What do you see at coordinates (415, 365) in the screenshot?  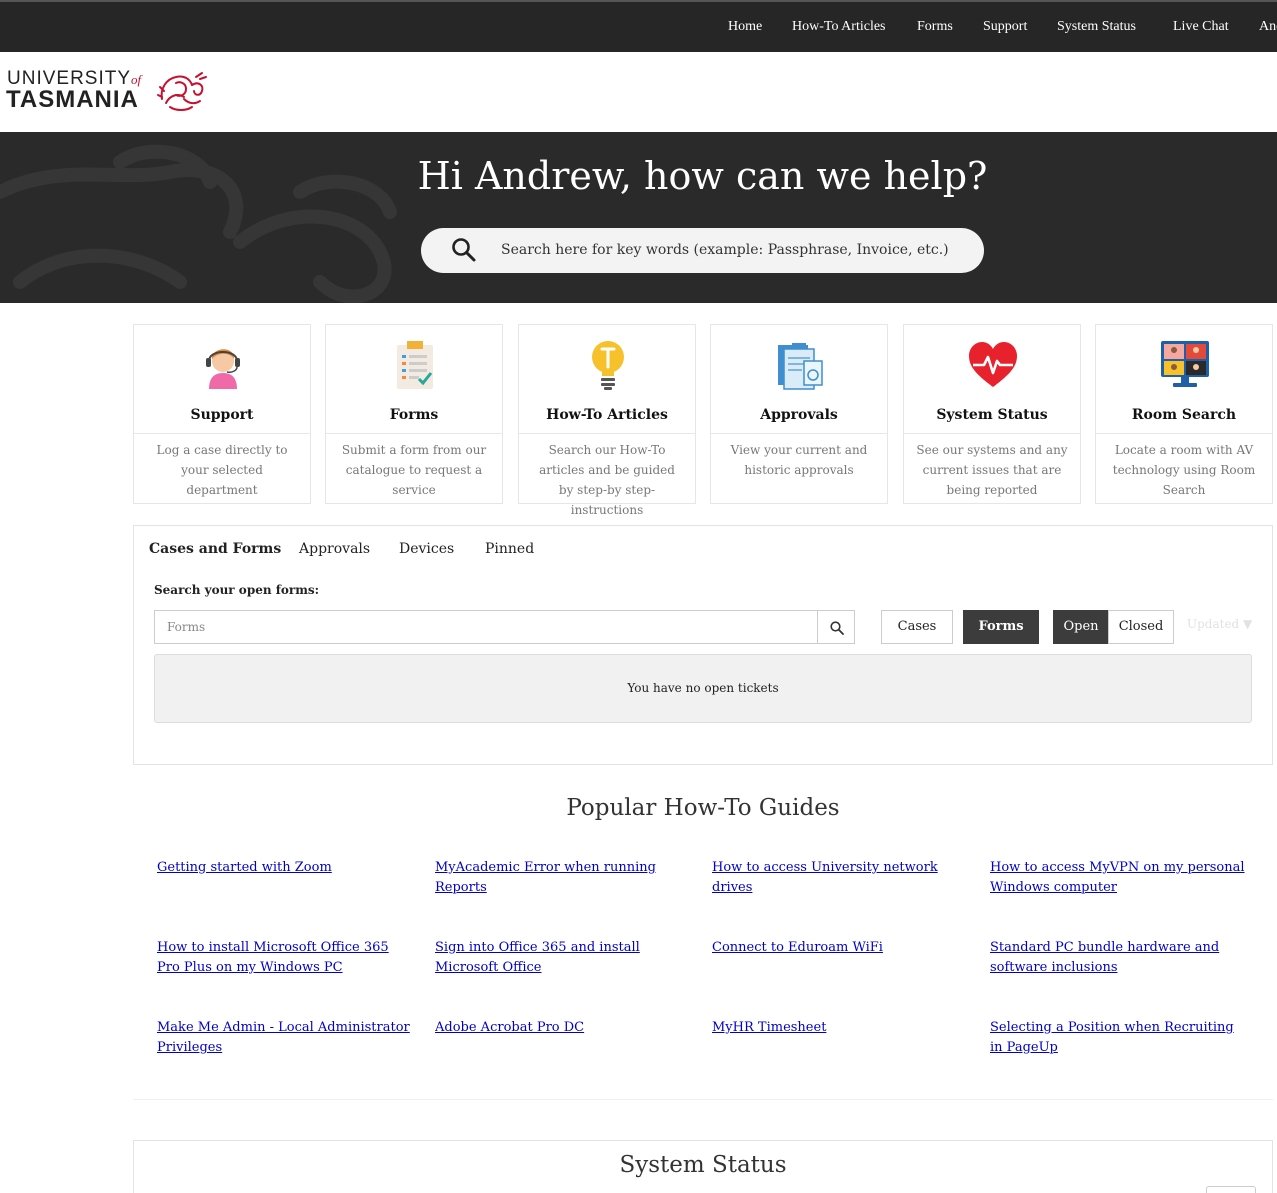 I see `clipboard-checklist-icon` at bounding box center [415, 365].